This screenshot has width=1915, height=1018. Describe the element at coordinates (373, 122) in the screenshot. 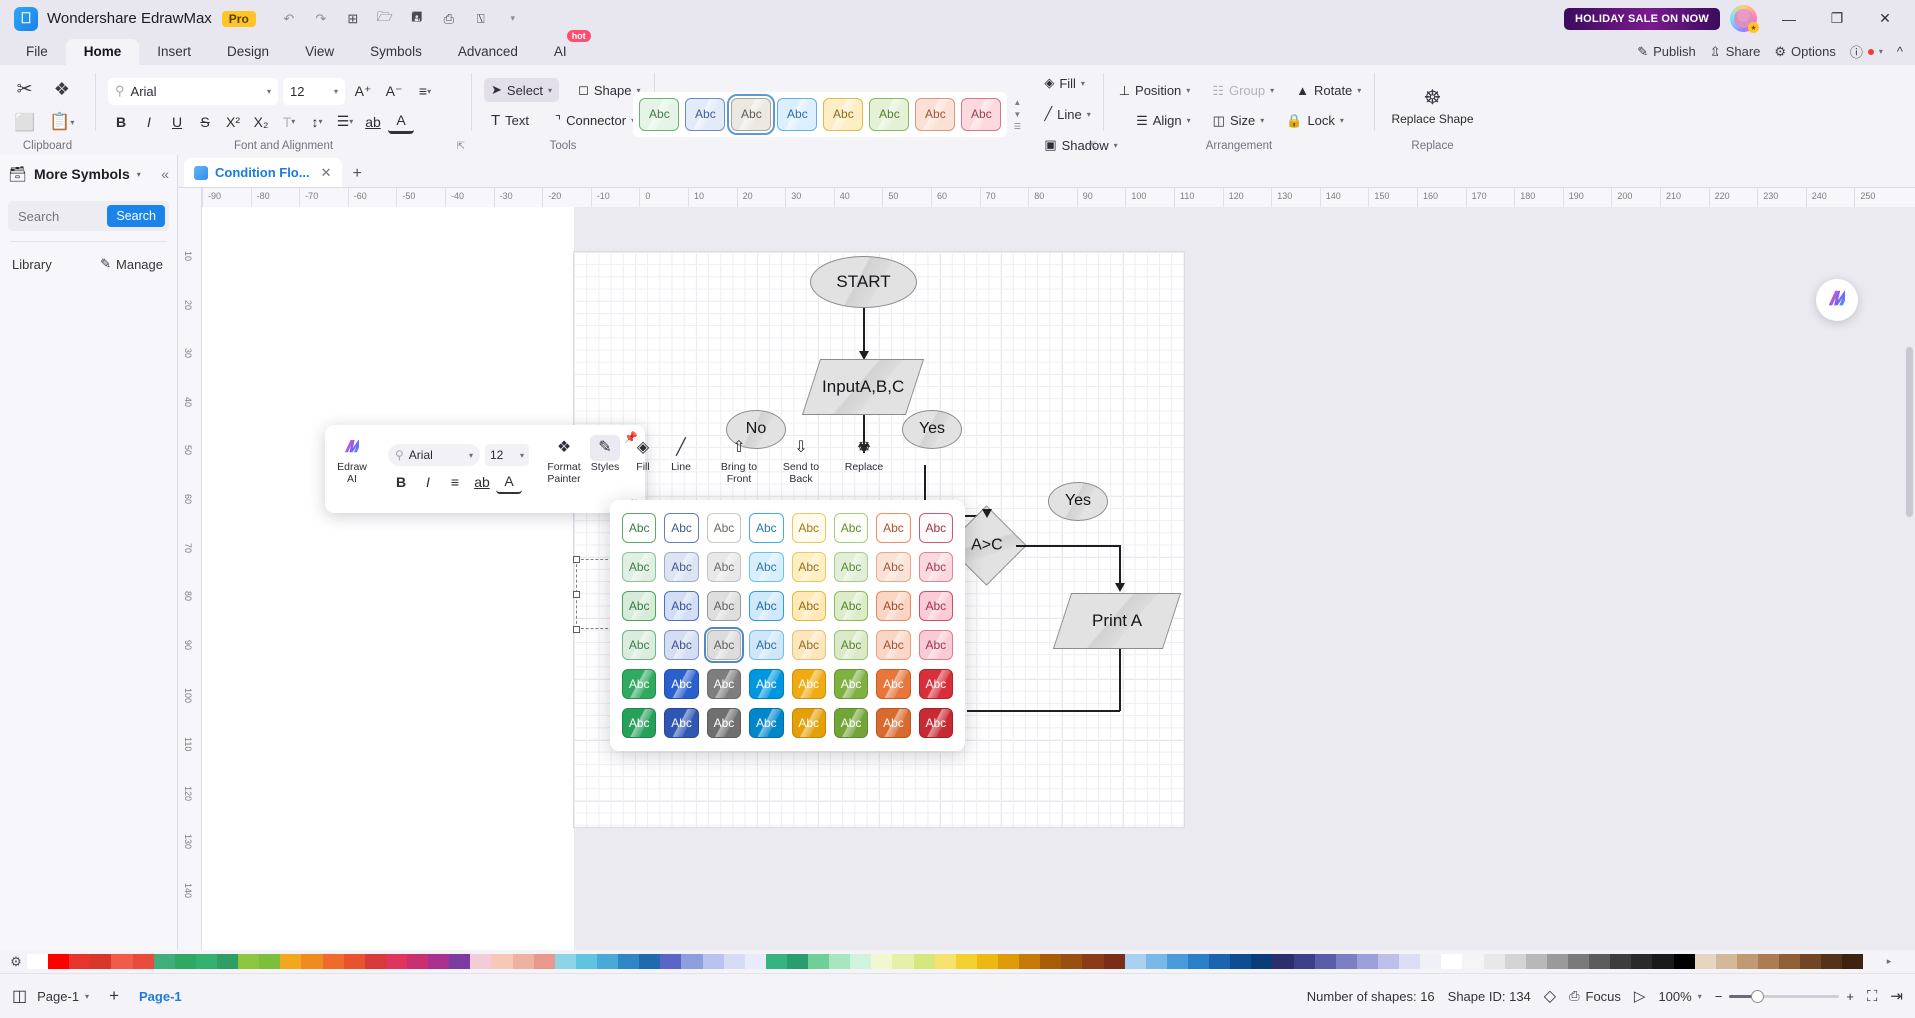

I see `highlight-button: ab` at that location.